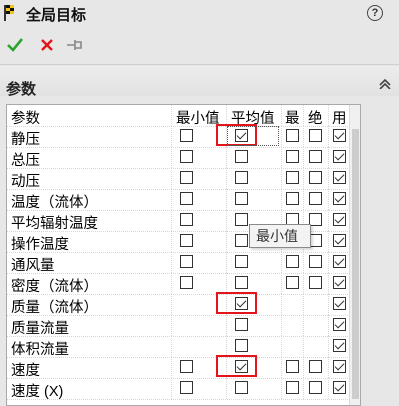  I want to click on parameter-name: 平均辐射温度, so click(54, 224).